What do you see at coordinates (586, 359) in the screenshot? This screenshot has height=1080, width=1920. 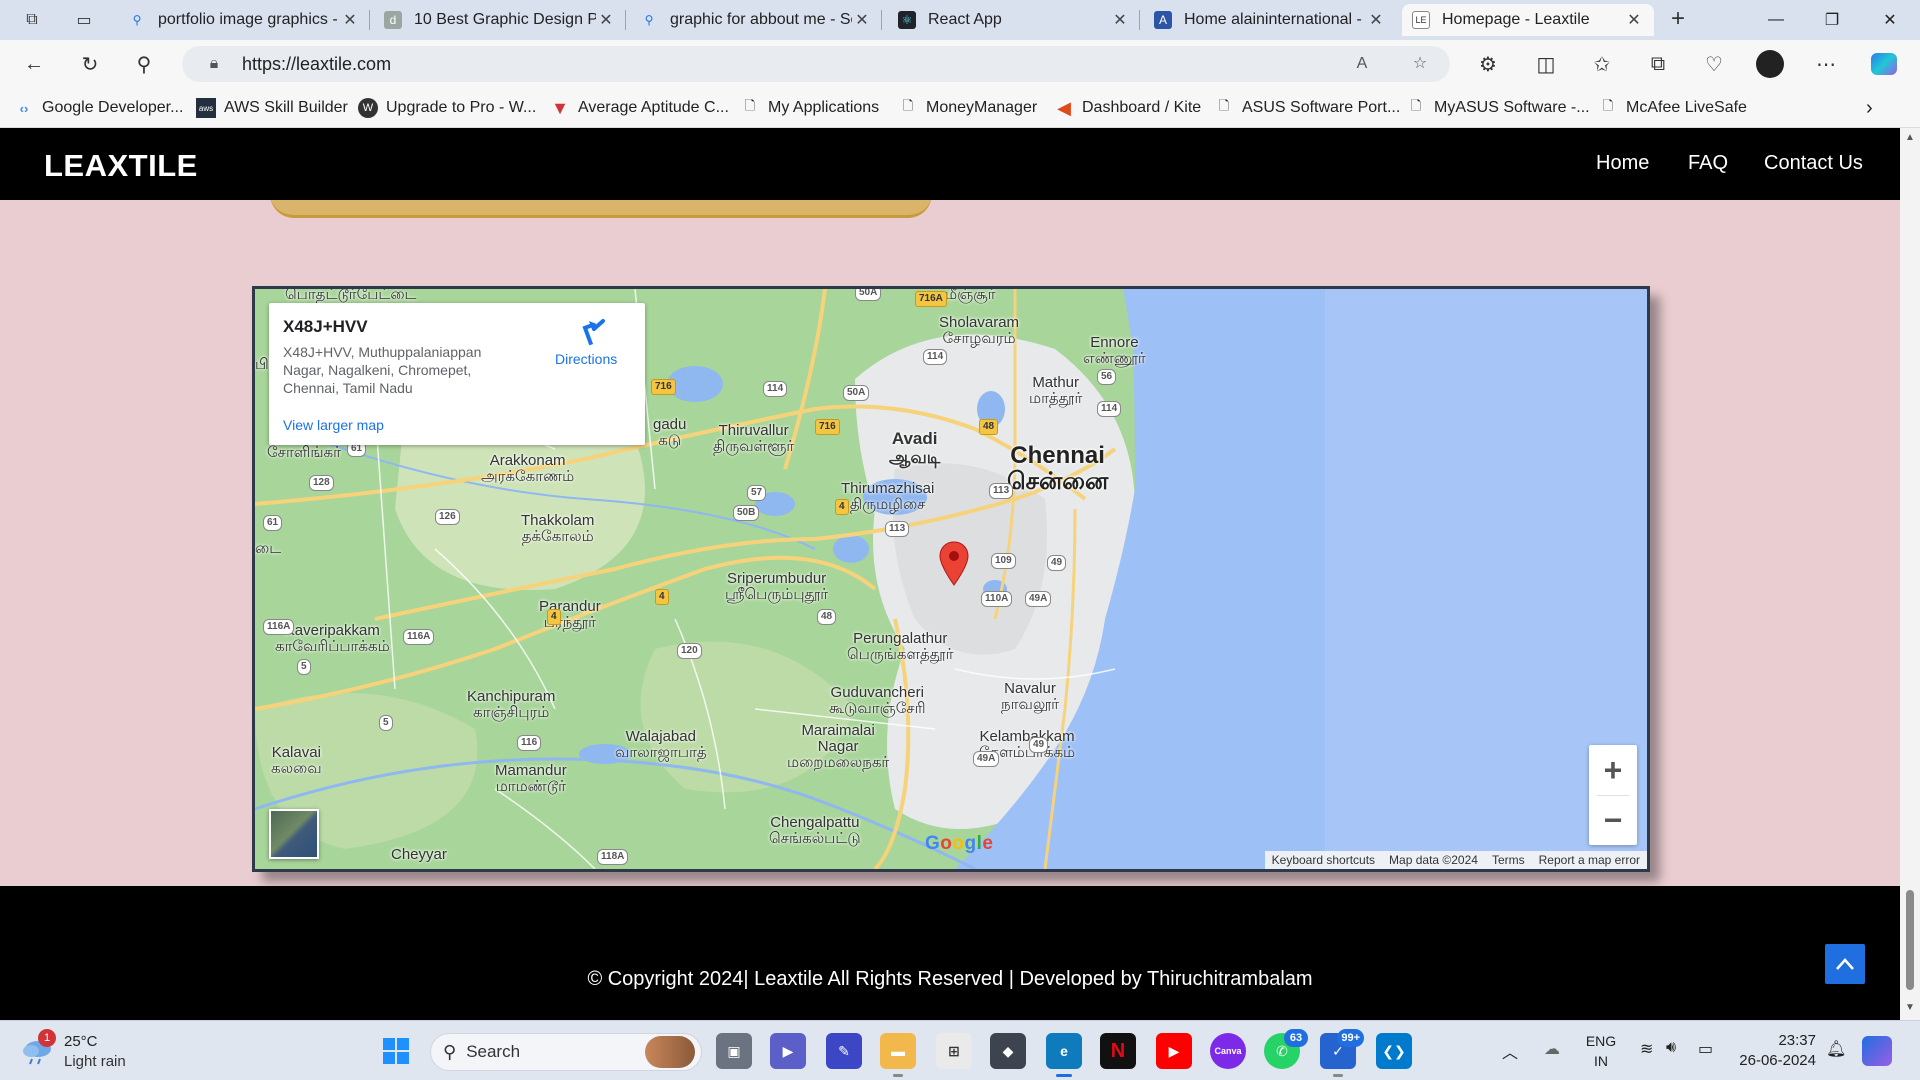 I see `directions-link: Directions` at bounding box center [586, 359].